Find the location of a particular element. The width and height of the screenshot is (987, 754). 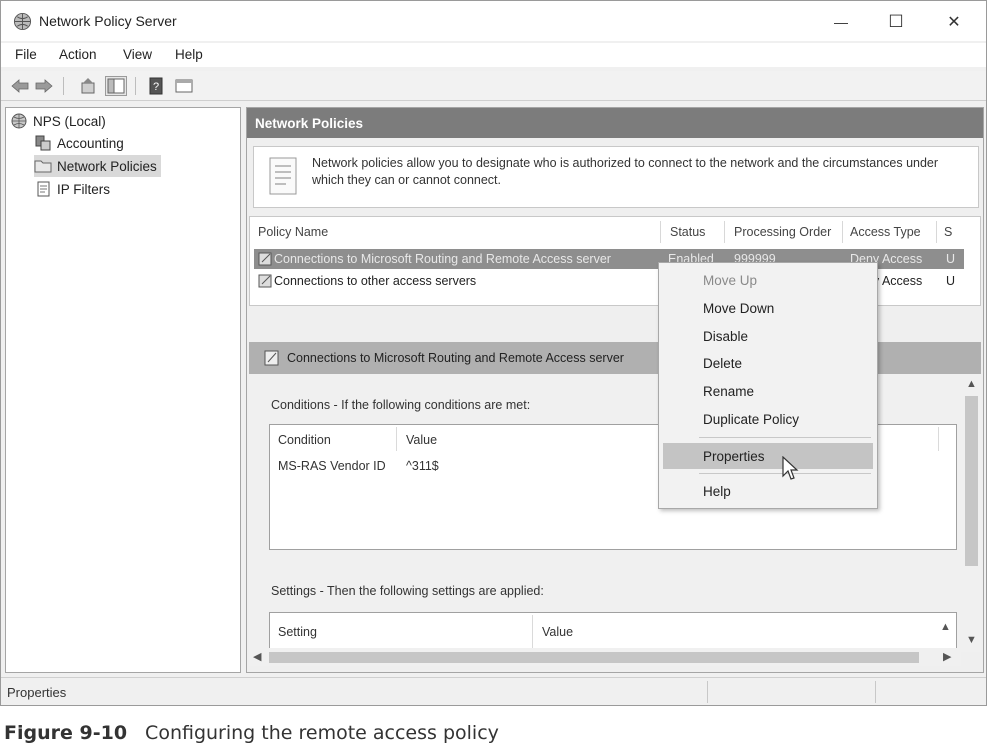

filter-icon is located at coordinates (43, 189).